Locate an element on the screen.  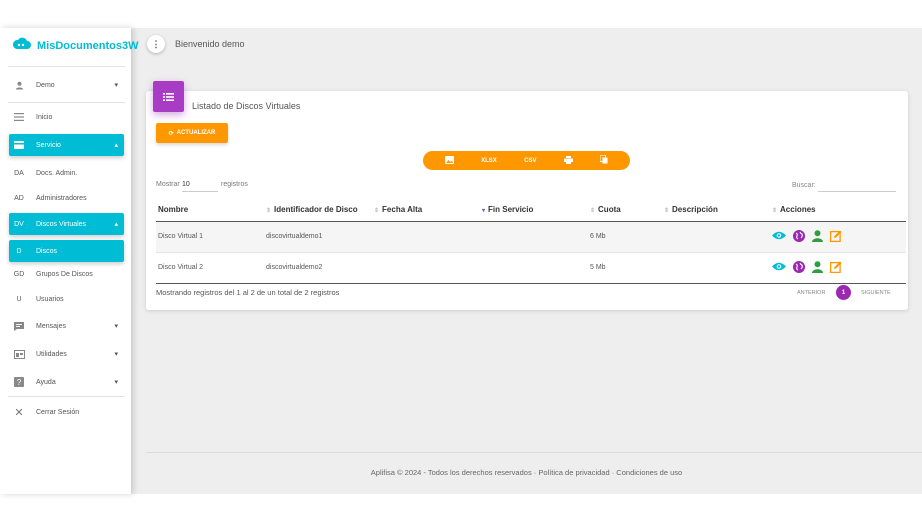
show-label: Mostrar is located at coordinates (168, 184).